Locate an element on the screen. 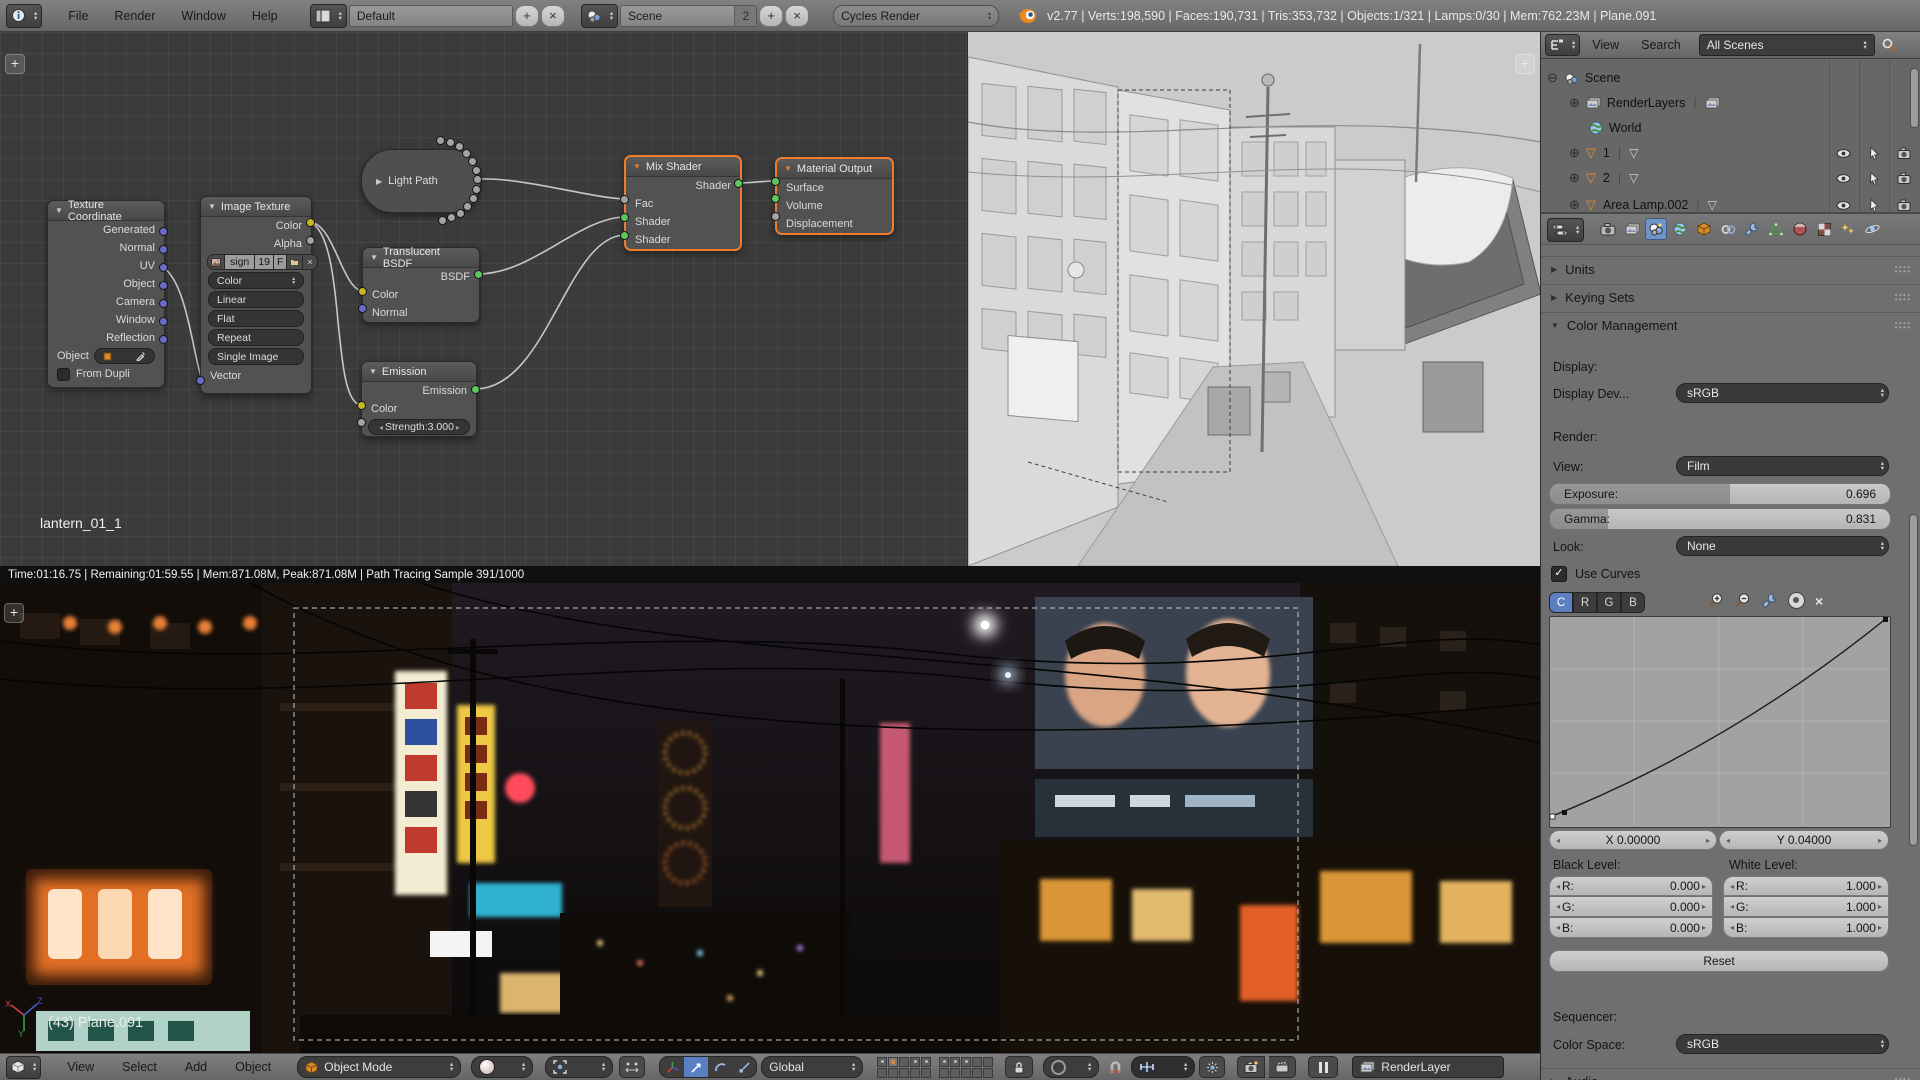 The width and height of the screenshot is (1920, 1080). search-icon is located at coordinates (1889, 45).